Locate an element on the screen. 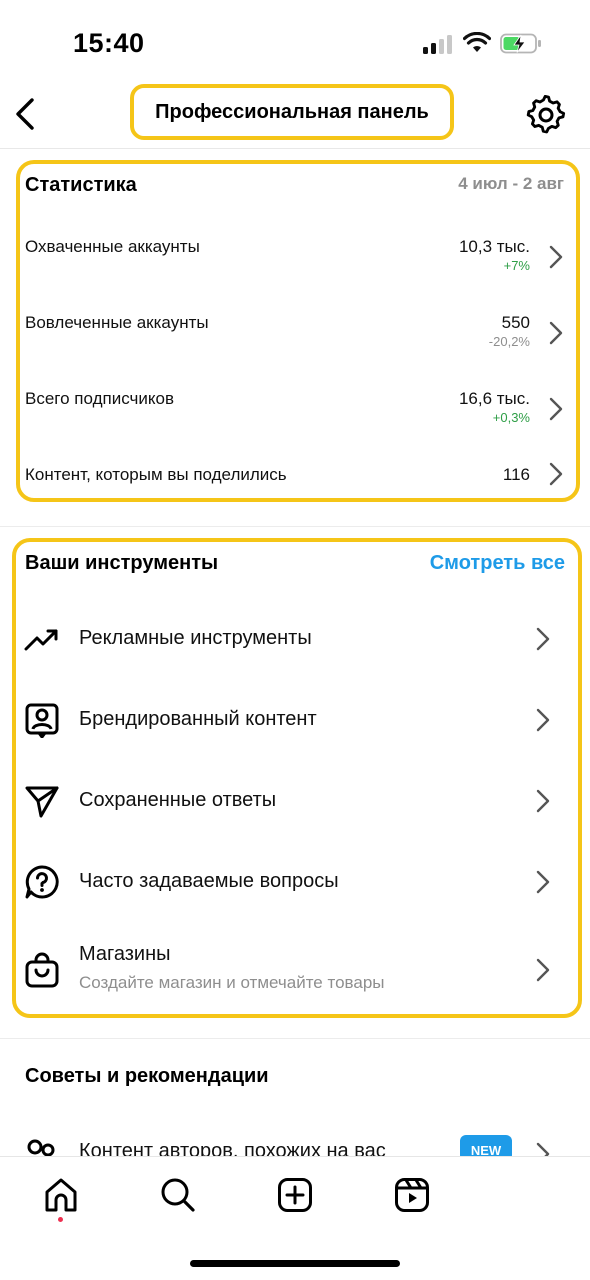 The height and width of the screenshot is (1280, 590). tool-sub-label: Создайте магазин и отмечайте товары is located at coordinates (232, 982).